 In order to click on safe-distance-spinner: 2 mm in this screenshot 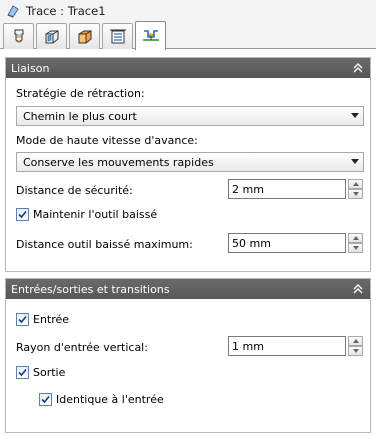, I will do `click(296, 189)`.